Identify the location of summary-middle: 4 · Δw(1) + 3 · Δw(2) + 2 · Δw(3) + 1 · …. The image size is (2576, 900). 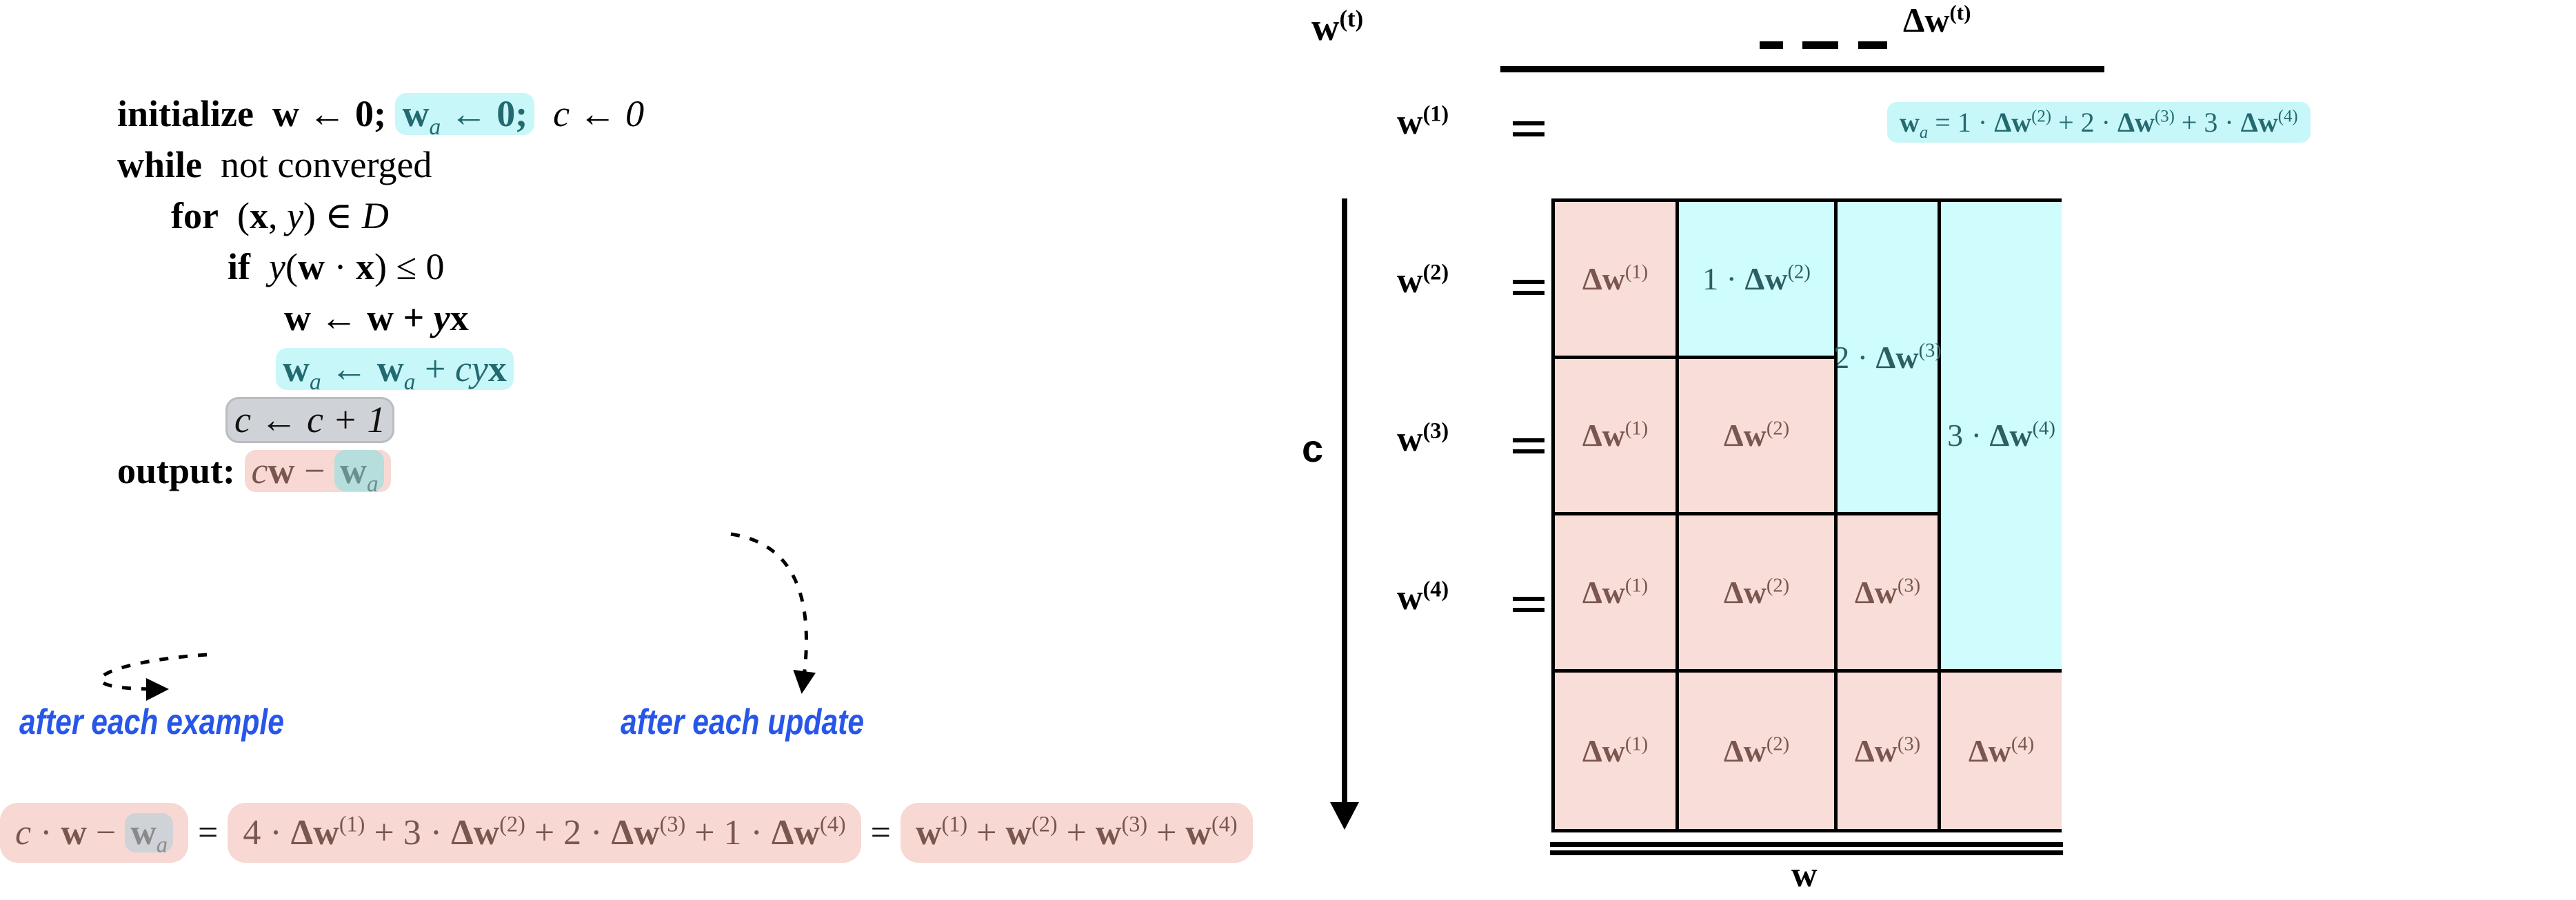
(544, 832).